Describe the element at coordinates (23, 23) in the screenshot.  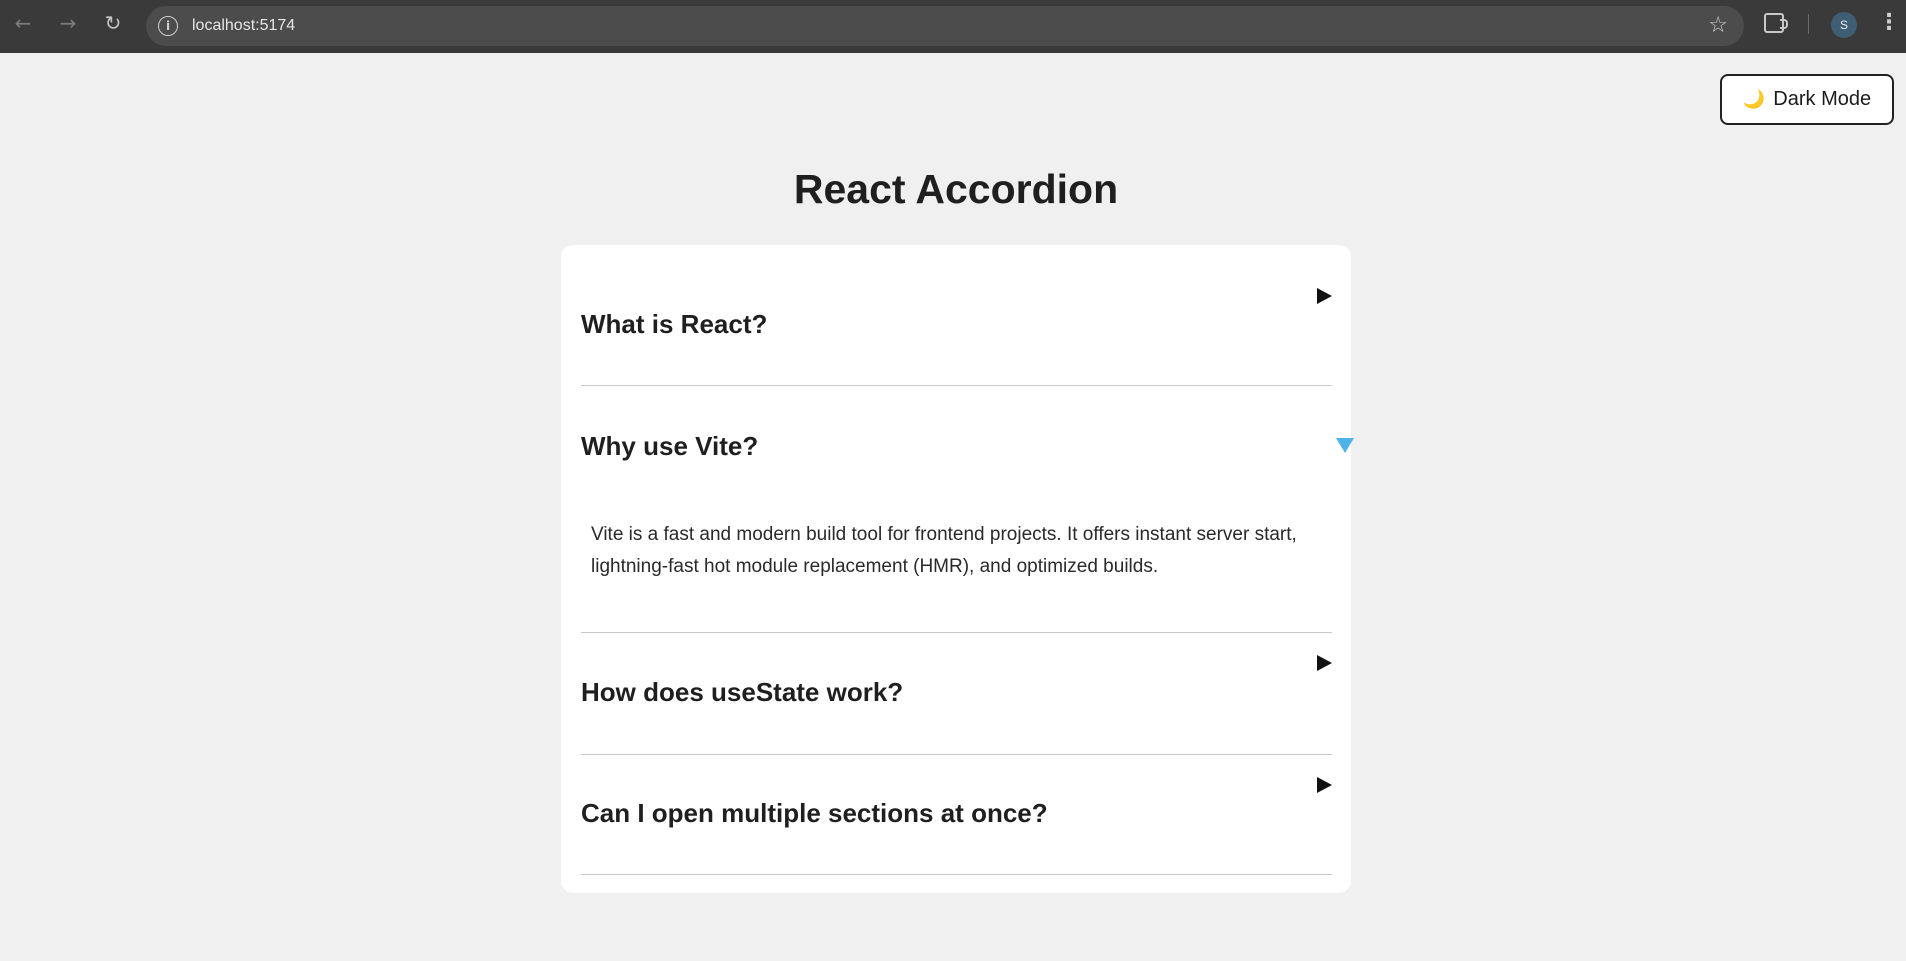
I see `back-arrow-icon: ←` at that location.